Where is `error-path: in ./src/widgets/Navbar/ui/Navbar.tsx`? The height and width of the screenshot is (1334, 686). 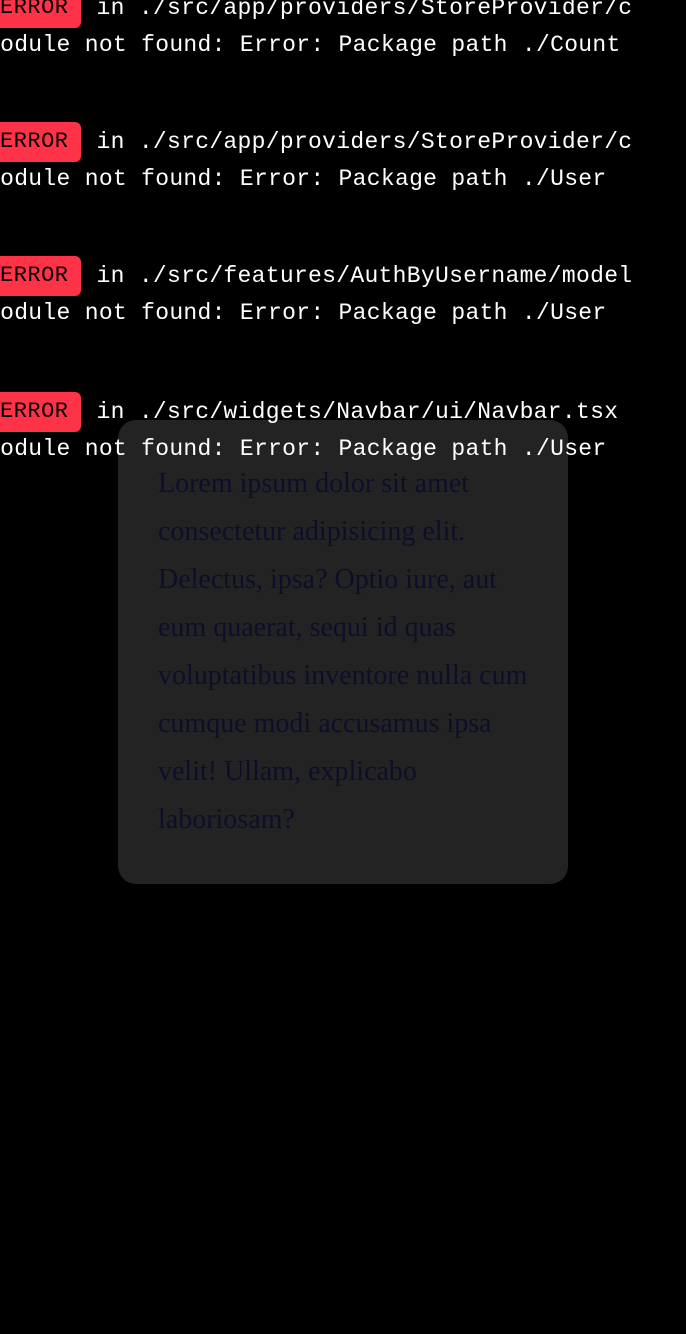
error-path: in ./src/widgets/Navbar/ui/Navbar.tsx is located at coordinates (357, 412).